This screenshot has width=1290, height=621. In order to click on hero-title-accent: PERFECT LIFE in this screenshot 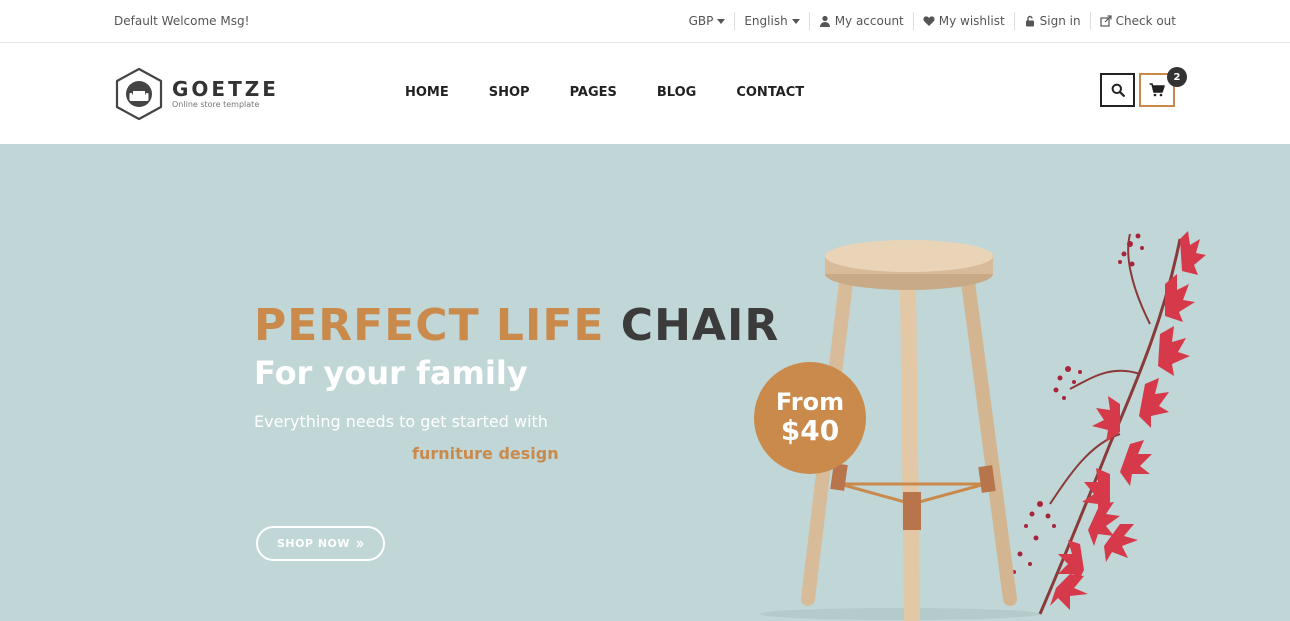, I will do `click(429, 325)`.